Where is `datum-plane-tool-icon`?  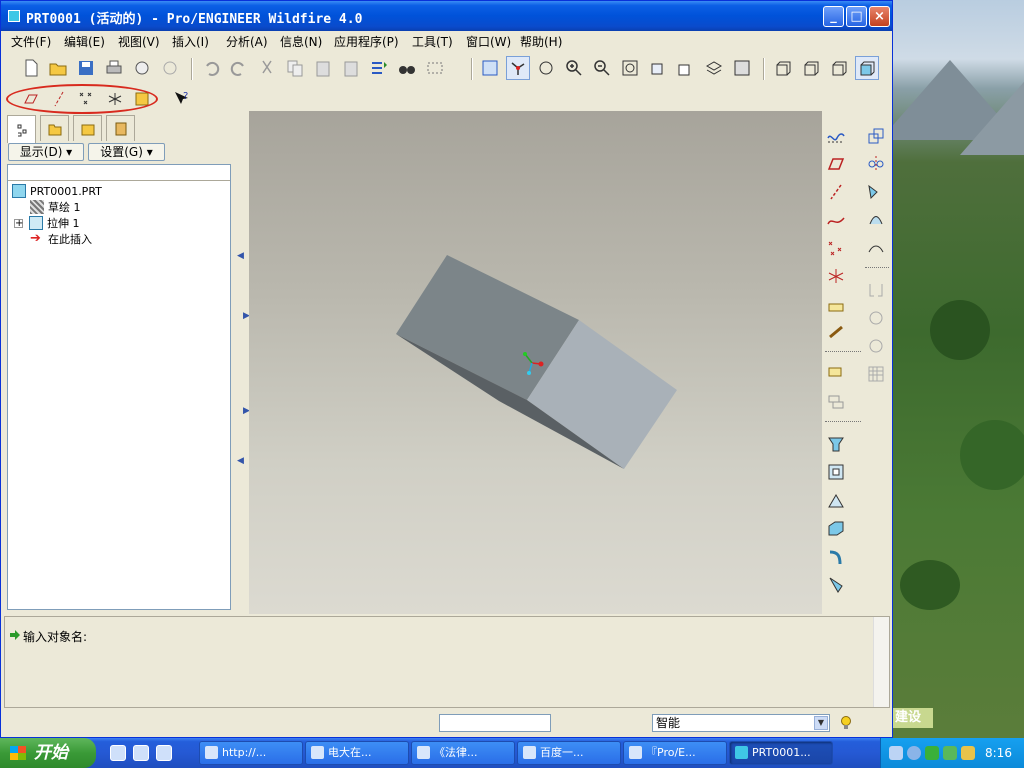
datum-plane-tool-icon is located at coordinates (836, 164).